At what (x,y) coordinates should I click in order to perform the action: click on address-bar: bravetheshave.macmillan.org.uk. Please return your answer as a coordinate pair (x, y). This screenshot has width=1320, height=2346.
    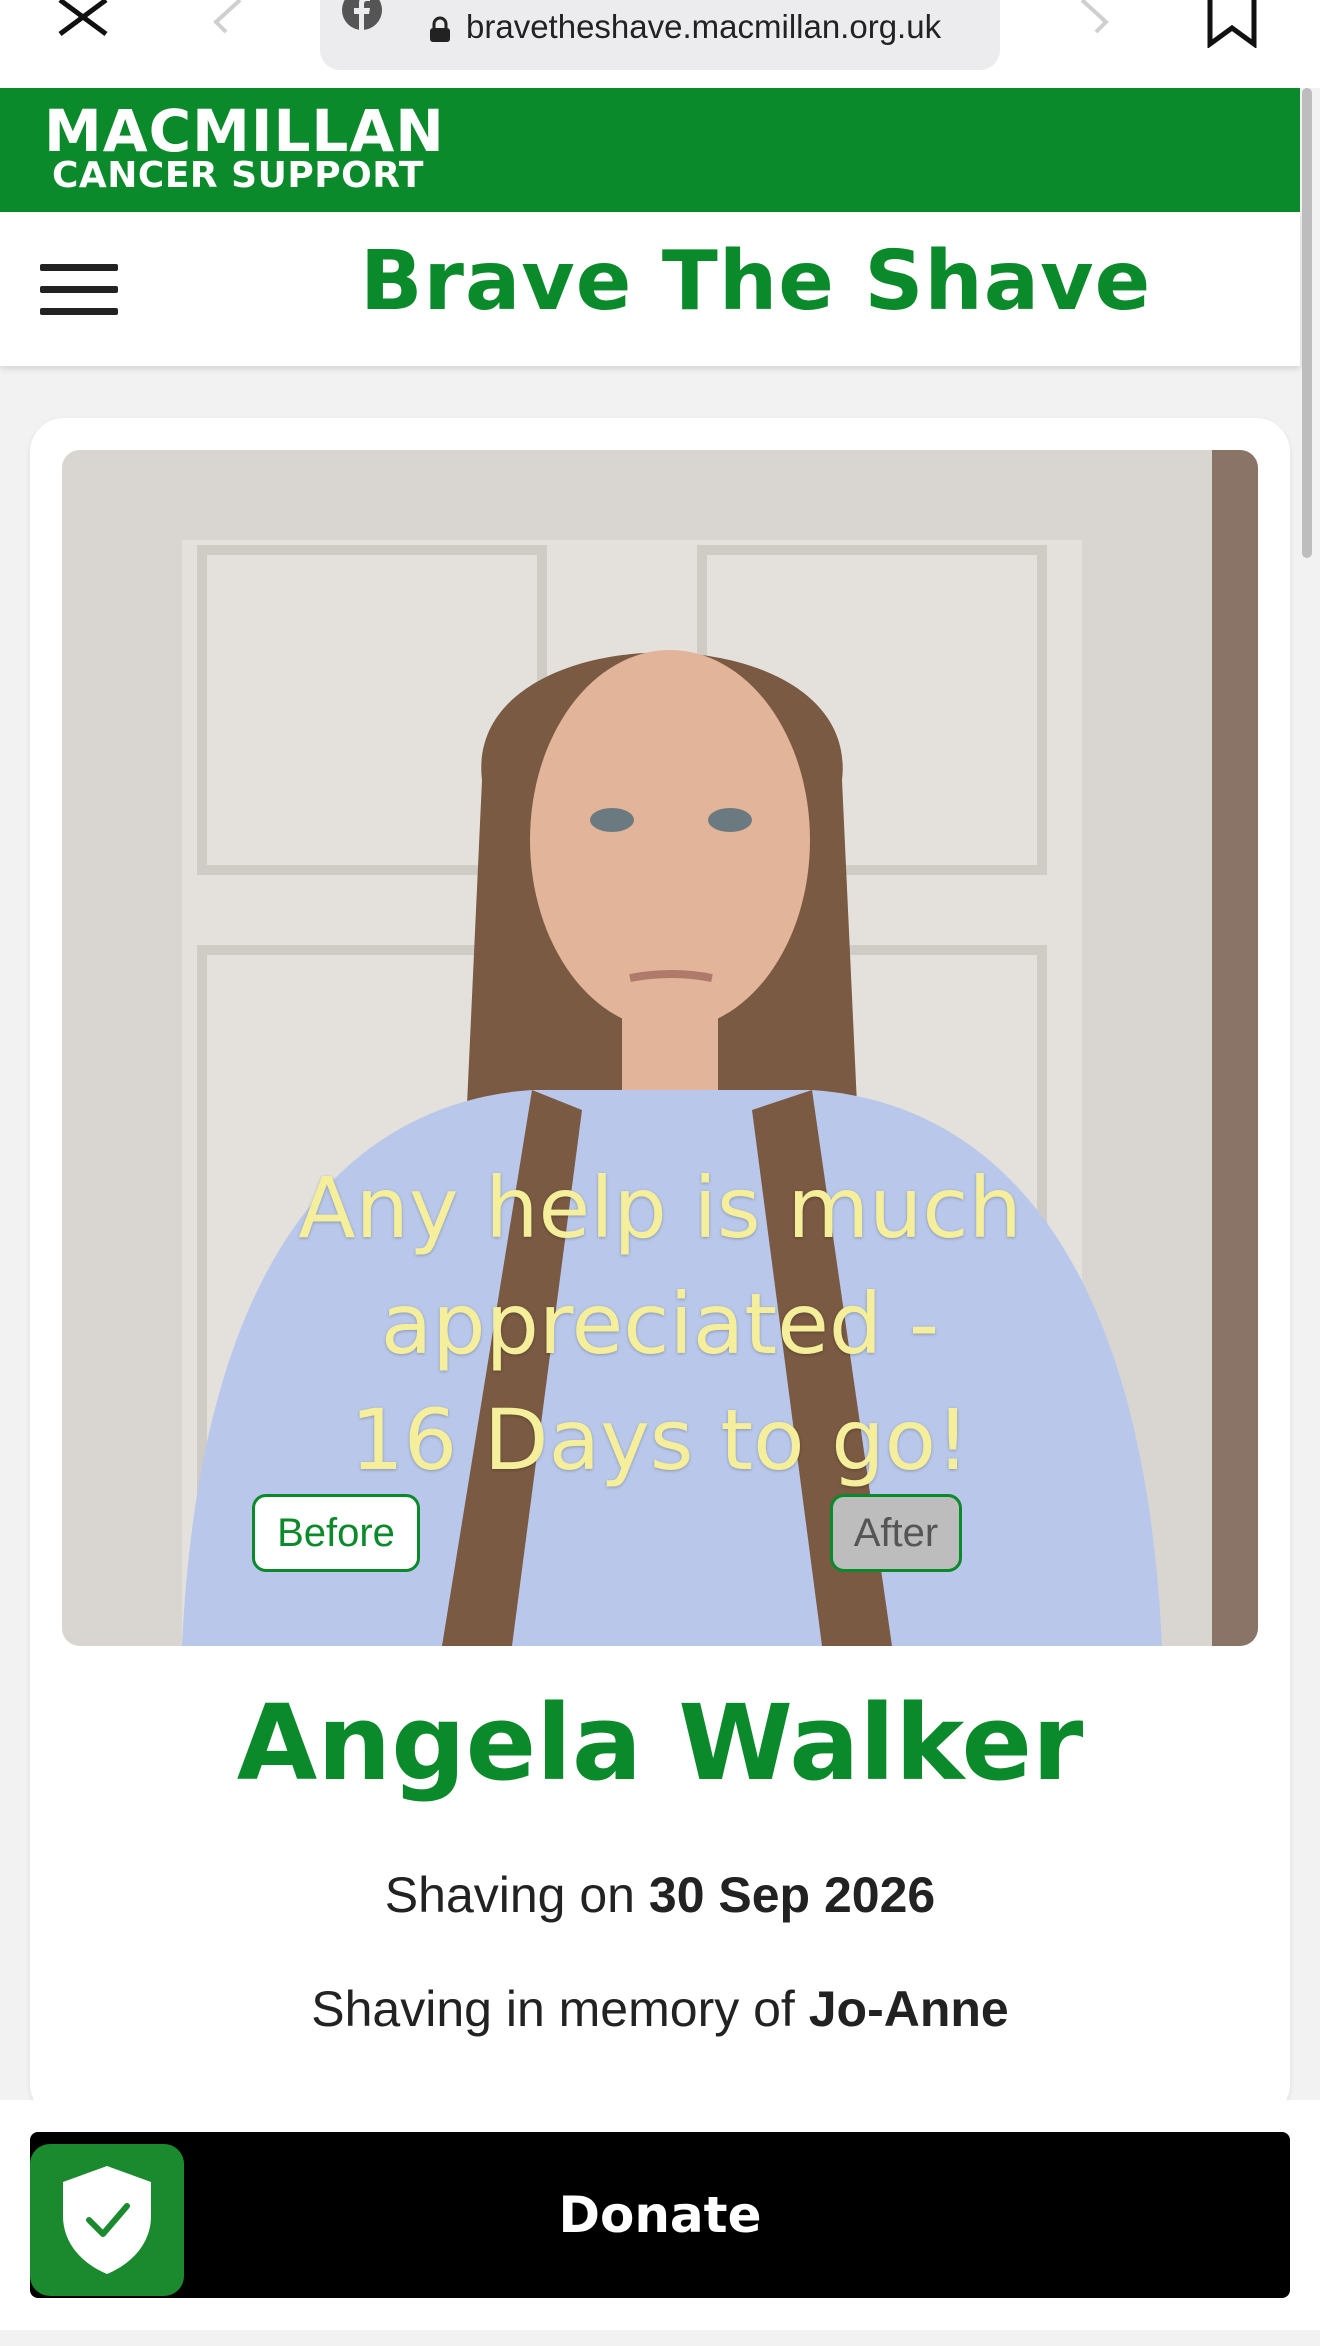
    Looking at the image, I should click on (660, 35).